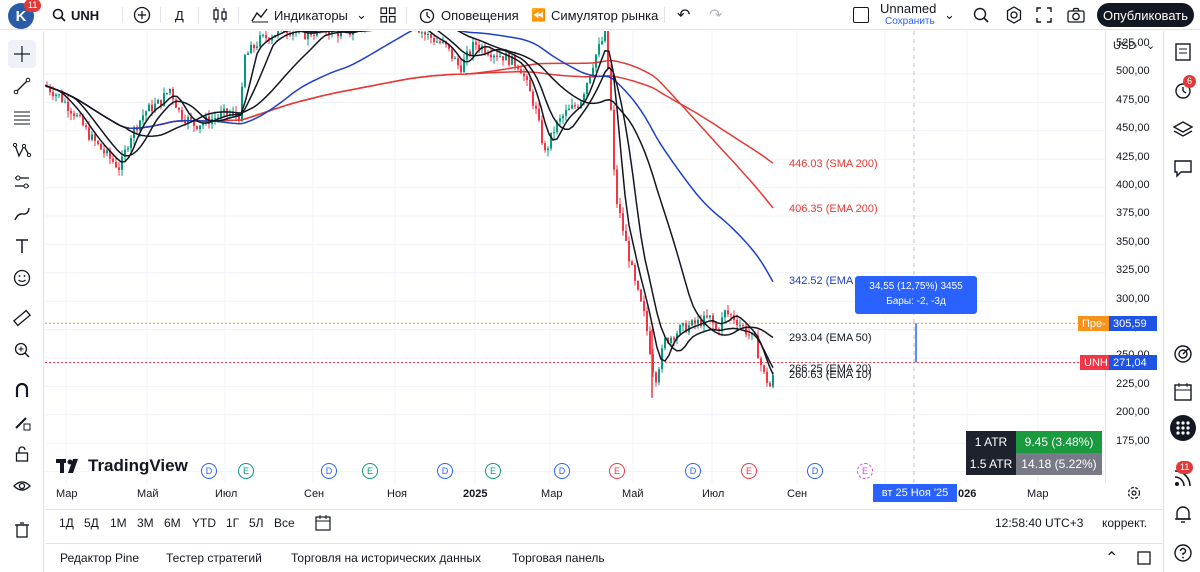  I want to click on save-link: Сохранить, so click(910, 21).